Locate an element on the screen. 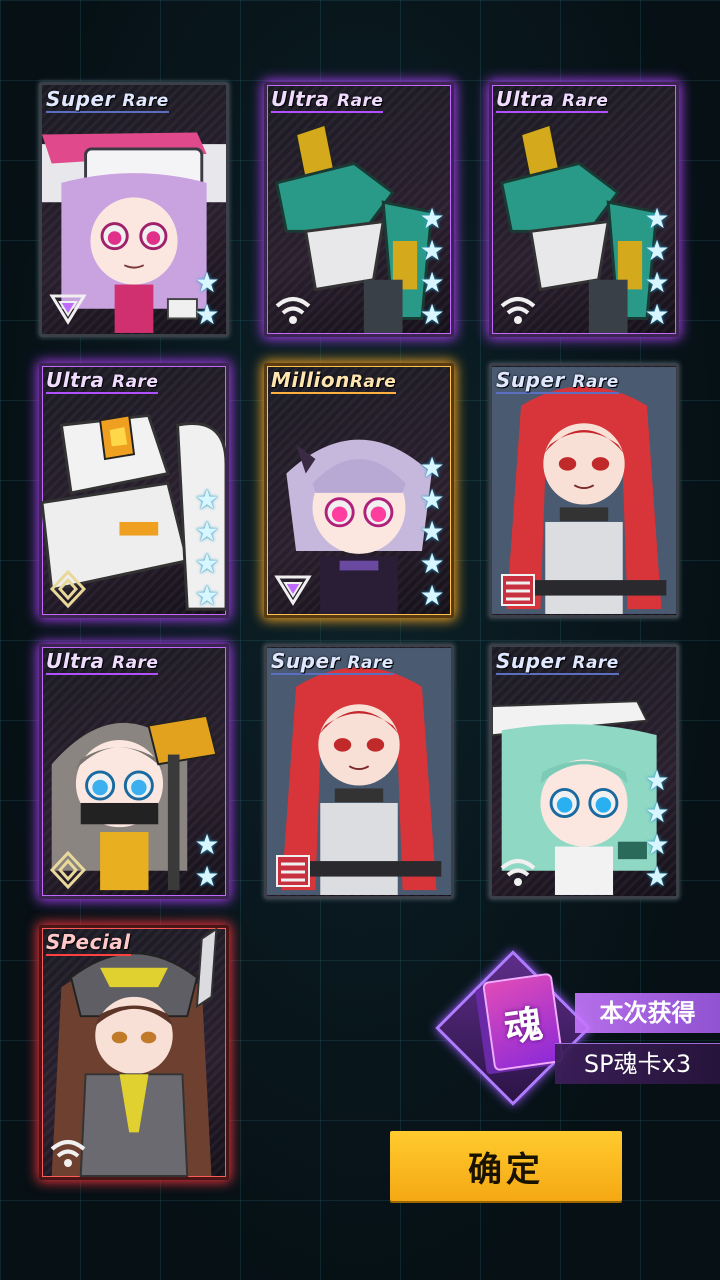  card-10: SPecial is located at coordinates (134, 1052).